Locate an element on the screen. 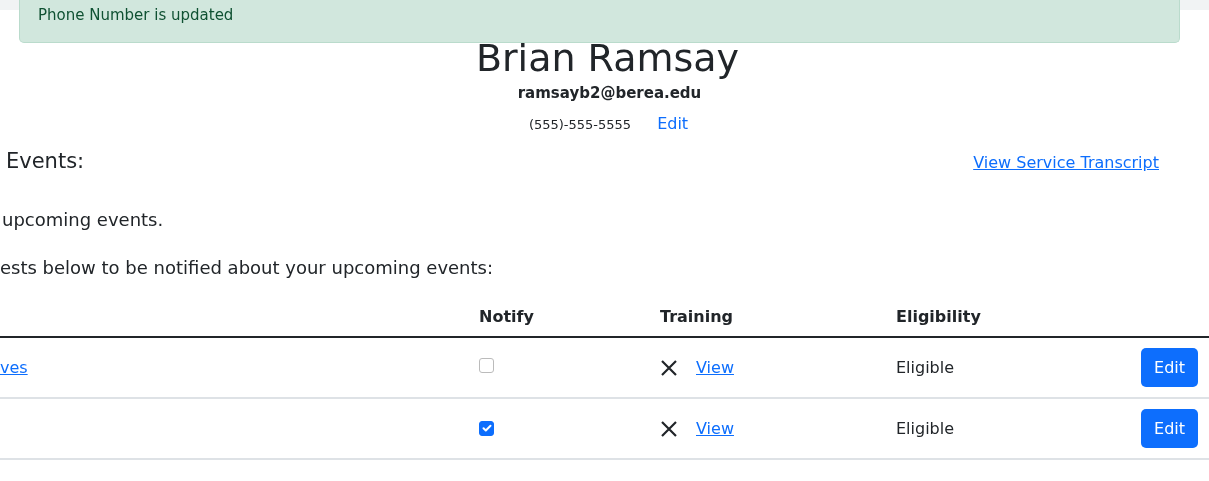  edit-phone-link: Edit is located at coordinates (673, 123).